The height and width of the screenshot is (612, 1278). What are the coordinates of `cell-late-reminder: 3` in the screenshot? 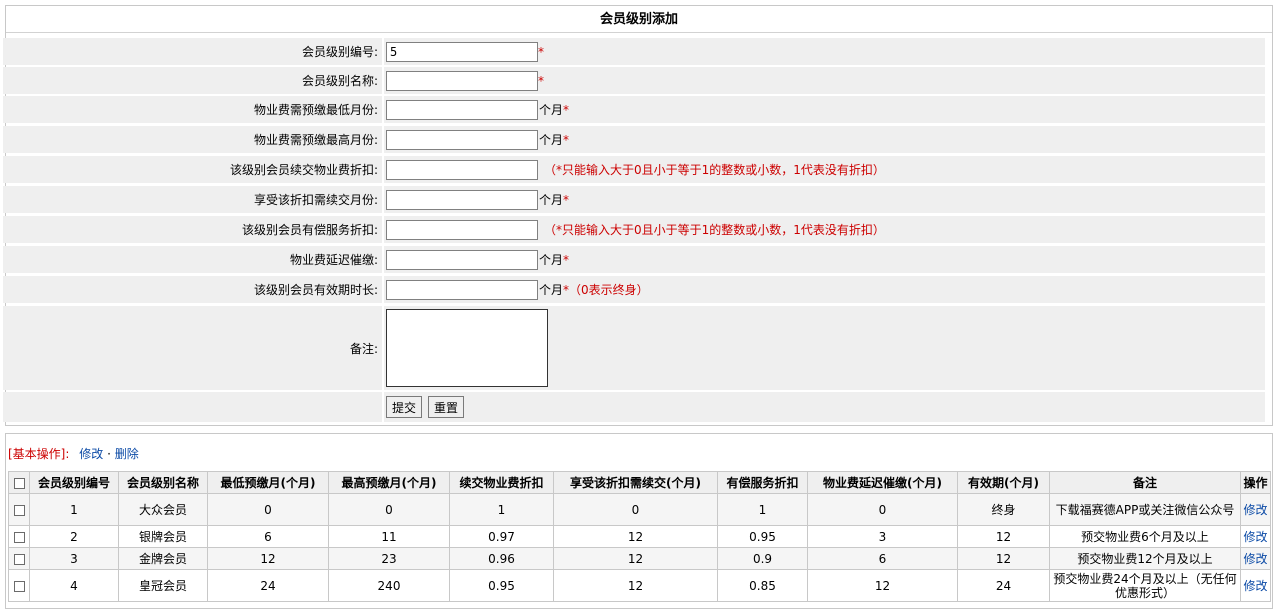 It's located at (882, 536).